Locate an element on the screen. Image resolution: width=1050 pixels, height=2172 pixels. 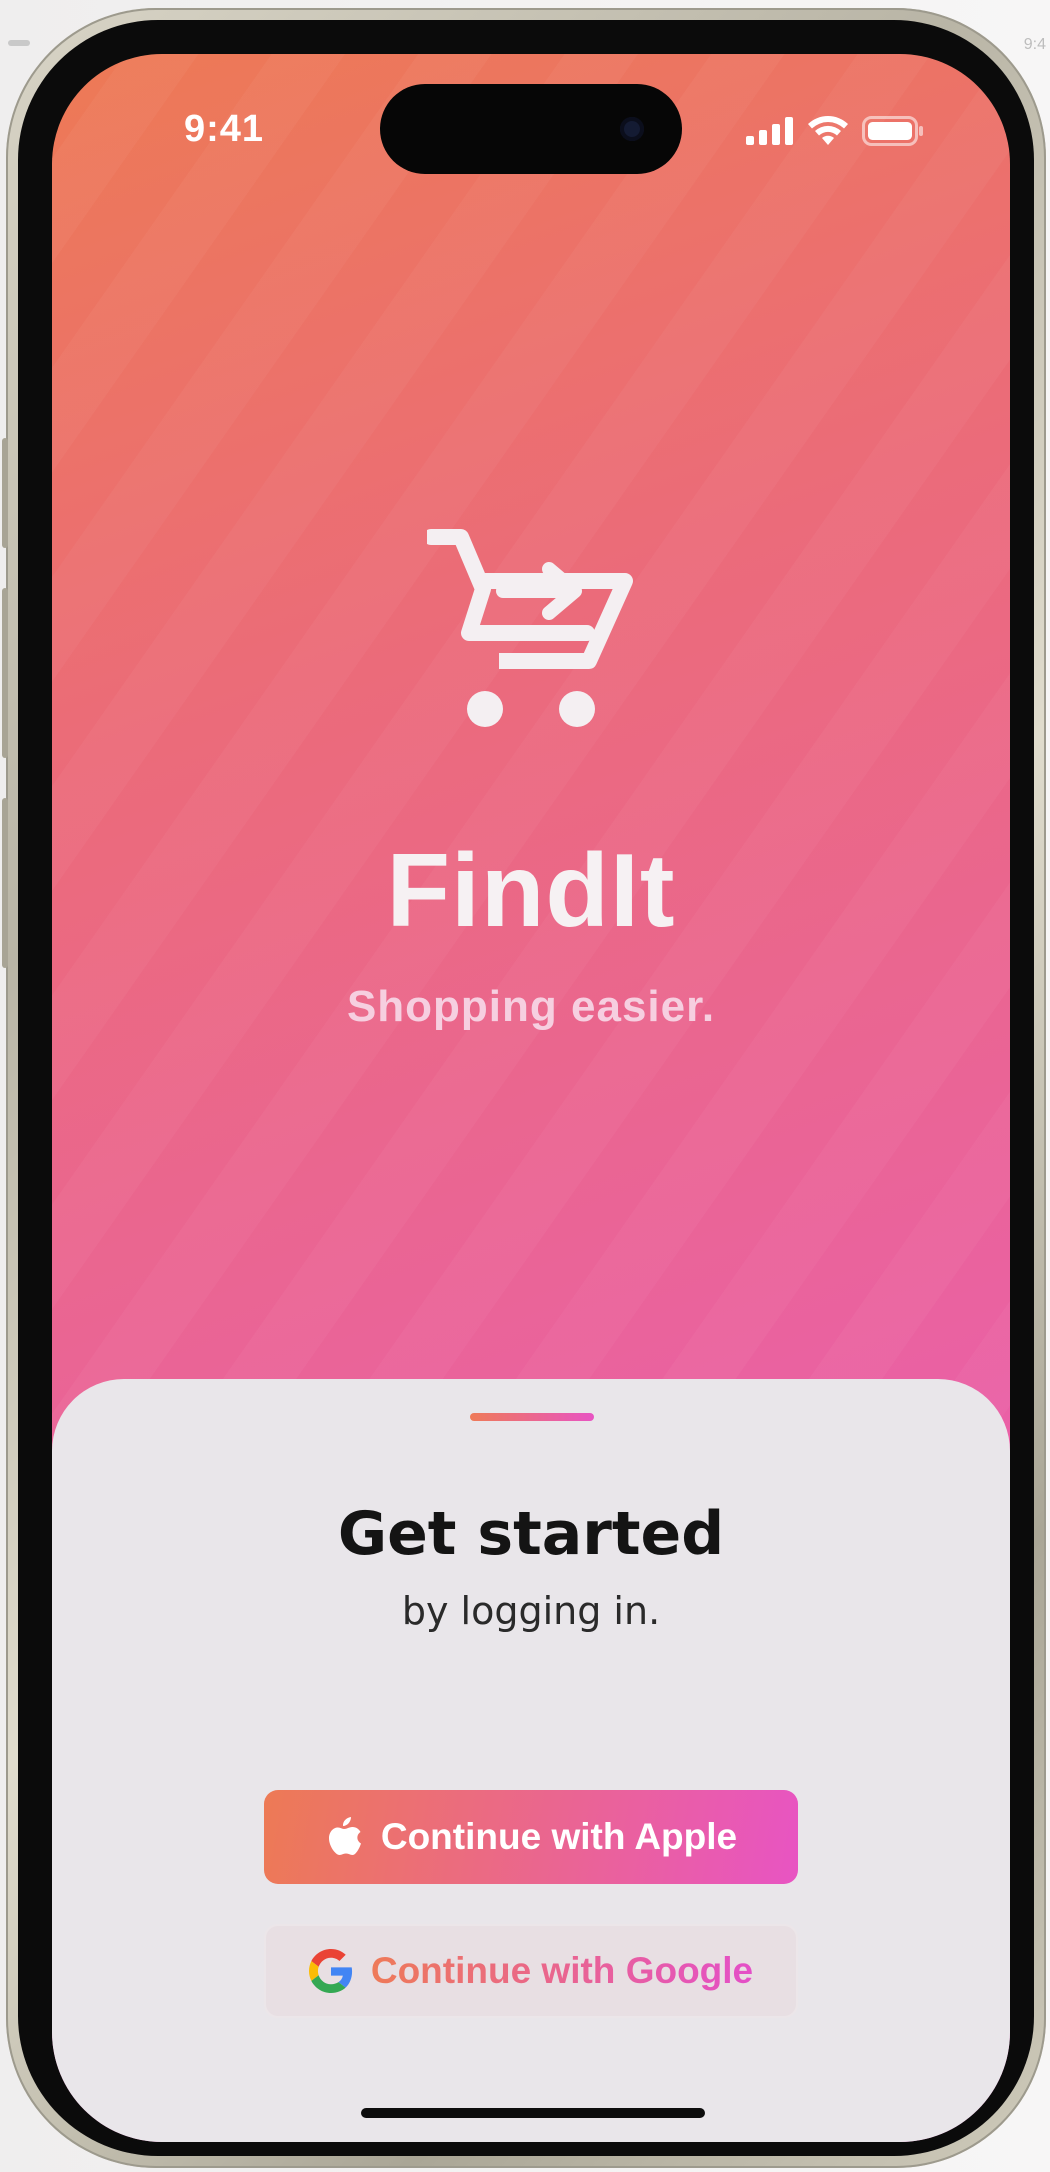
continue-with-apple-button: Continue with Apple is located at coordinates (531, 1837).